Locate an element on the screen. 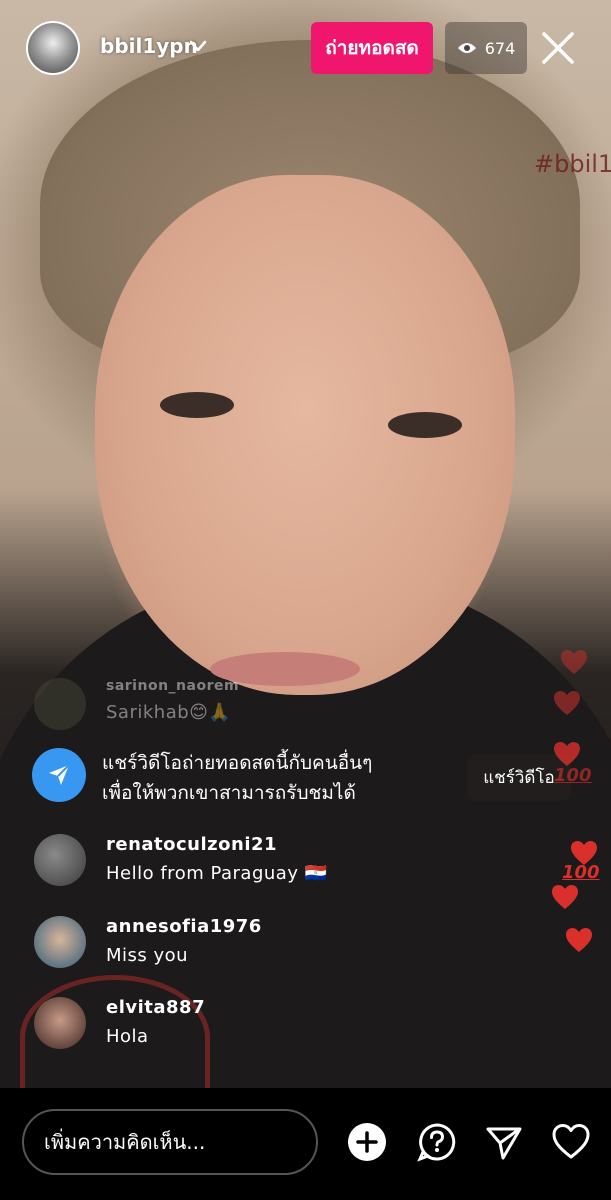 The height and width of the screenshot is (1200, 611). comment-item: elvita887 Hola is located at coordinates (119, 1023).